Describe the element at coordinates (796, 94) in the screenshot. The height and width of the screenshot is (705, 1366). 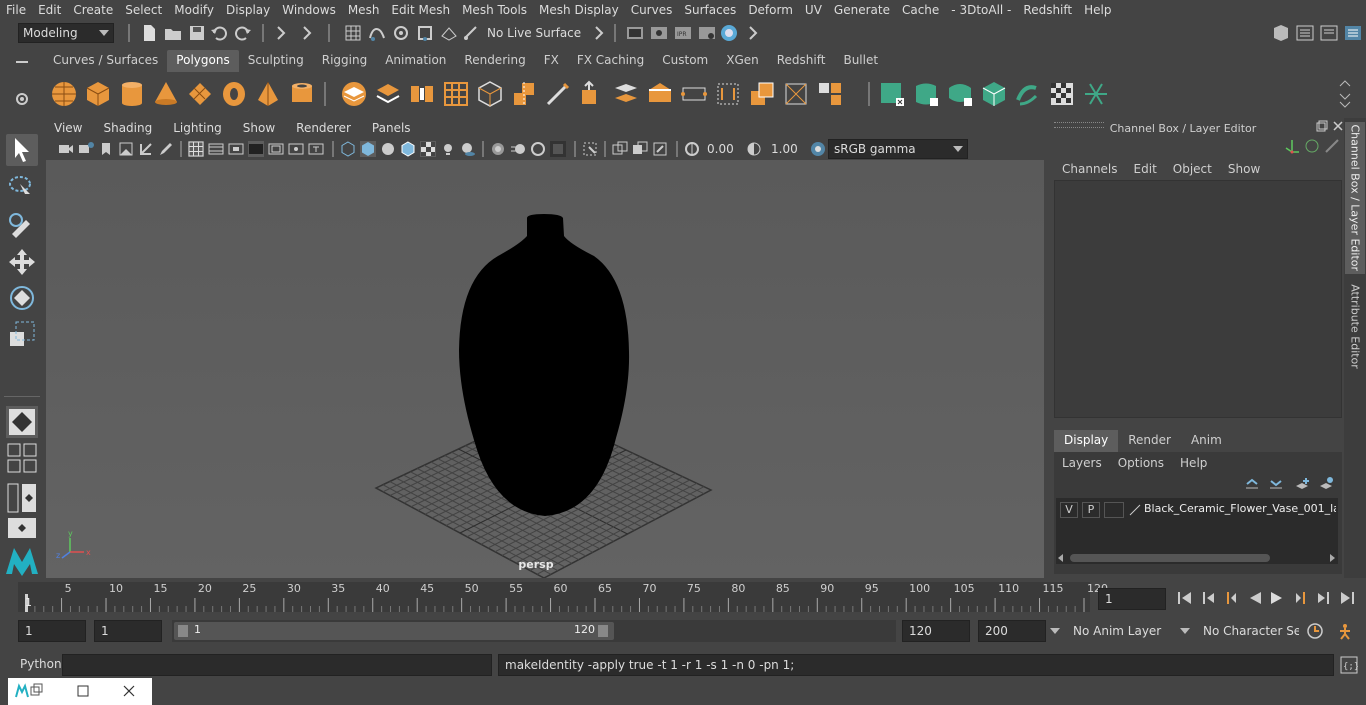
I see `target-weld-icon` at that location.